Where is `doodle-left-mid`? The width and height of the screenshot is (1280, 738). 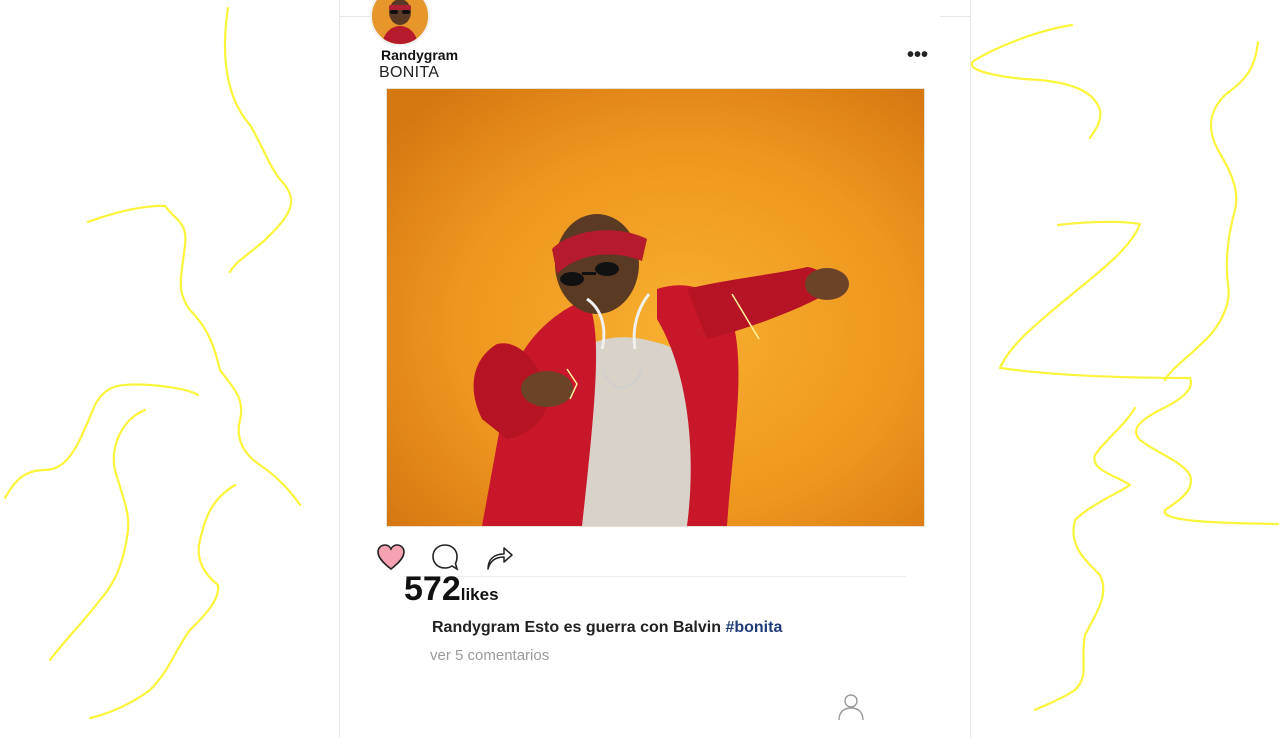 doodle-left-mid is located at coordinates (194, 355).